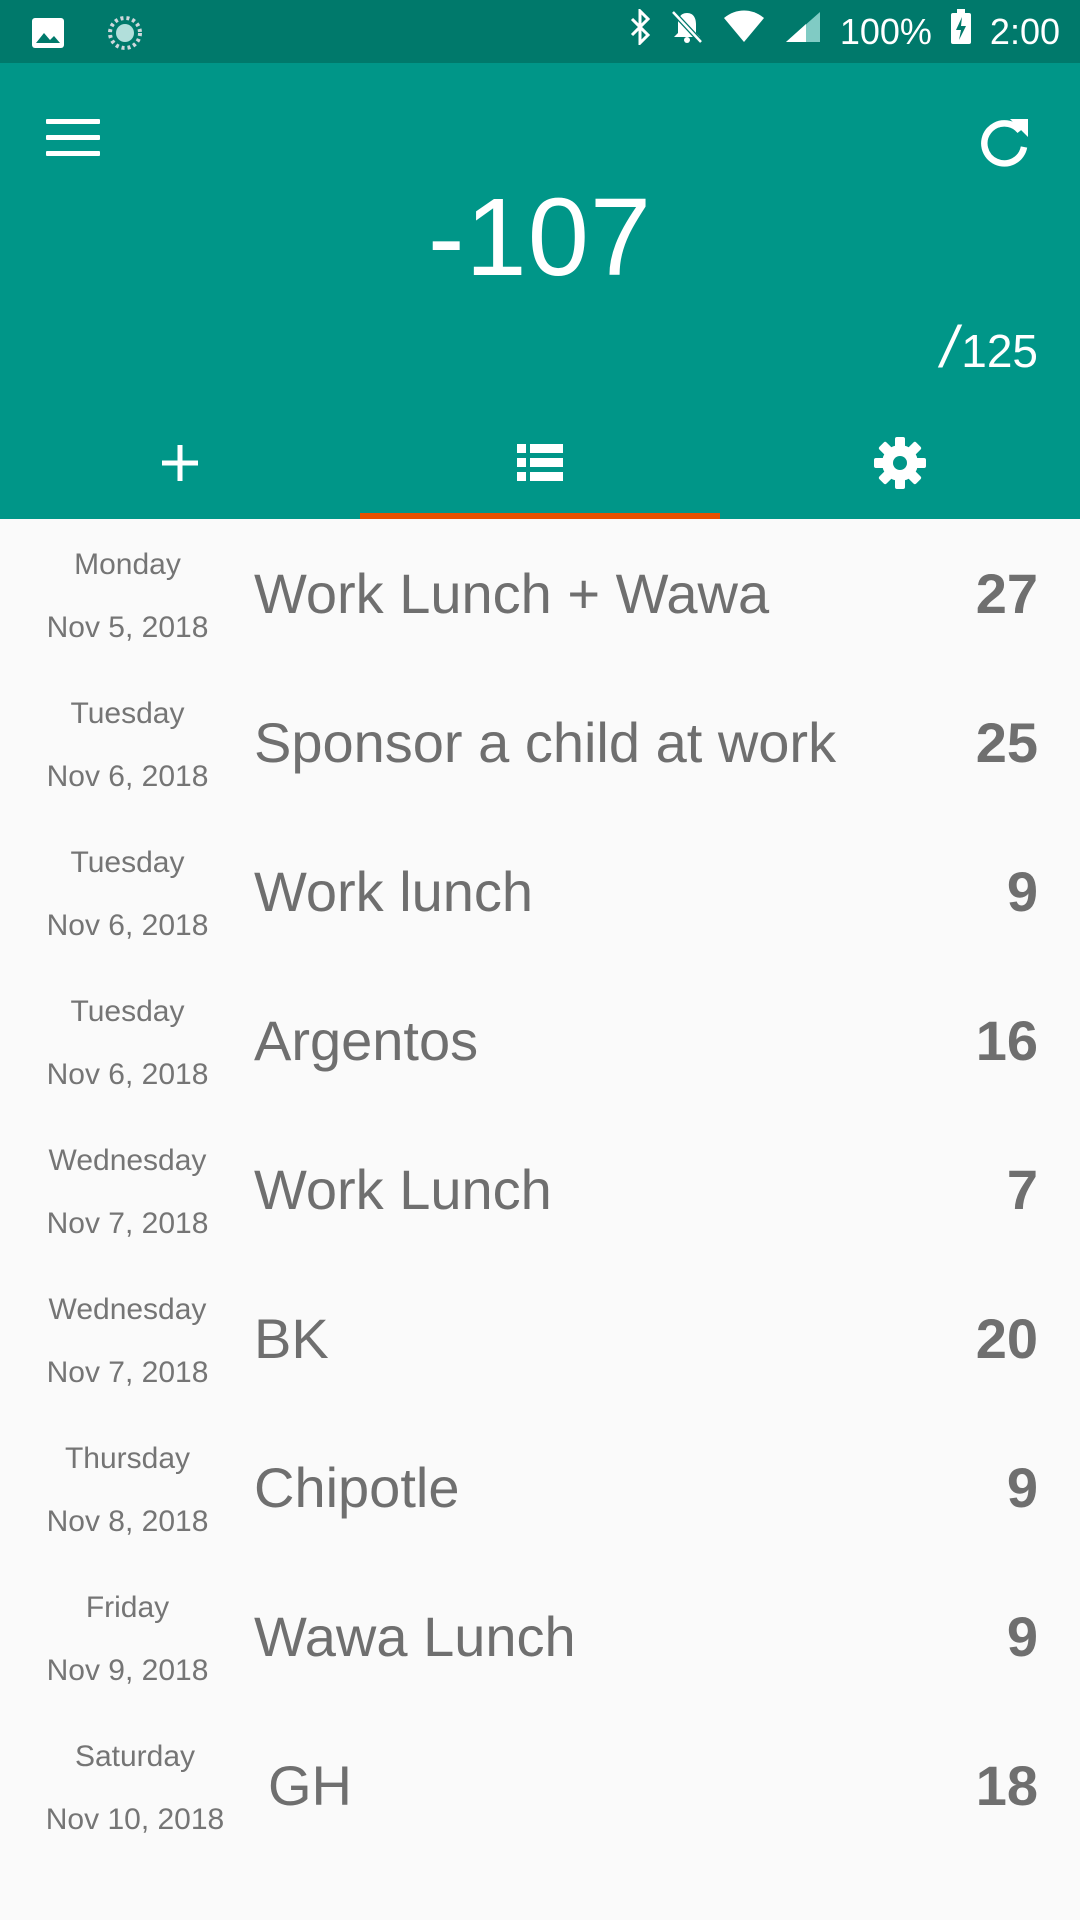 The width and height of the screenshot is (1080, 1920). I want to click on entry-date-text: Nov 9, 2018, so click(127, 1670).